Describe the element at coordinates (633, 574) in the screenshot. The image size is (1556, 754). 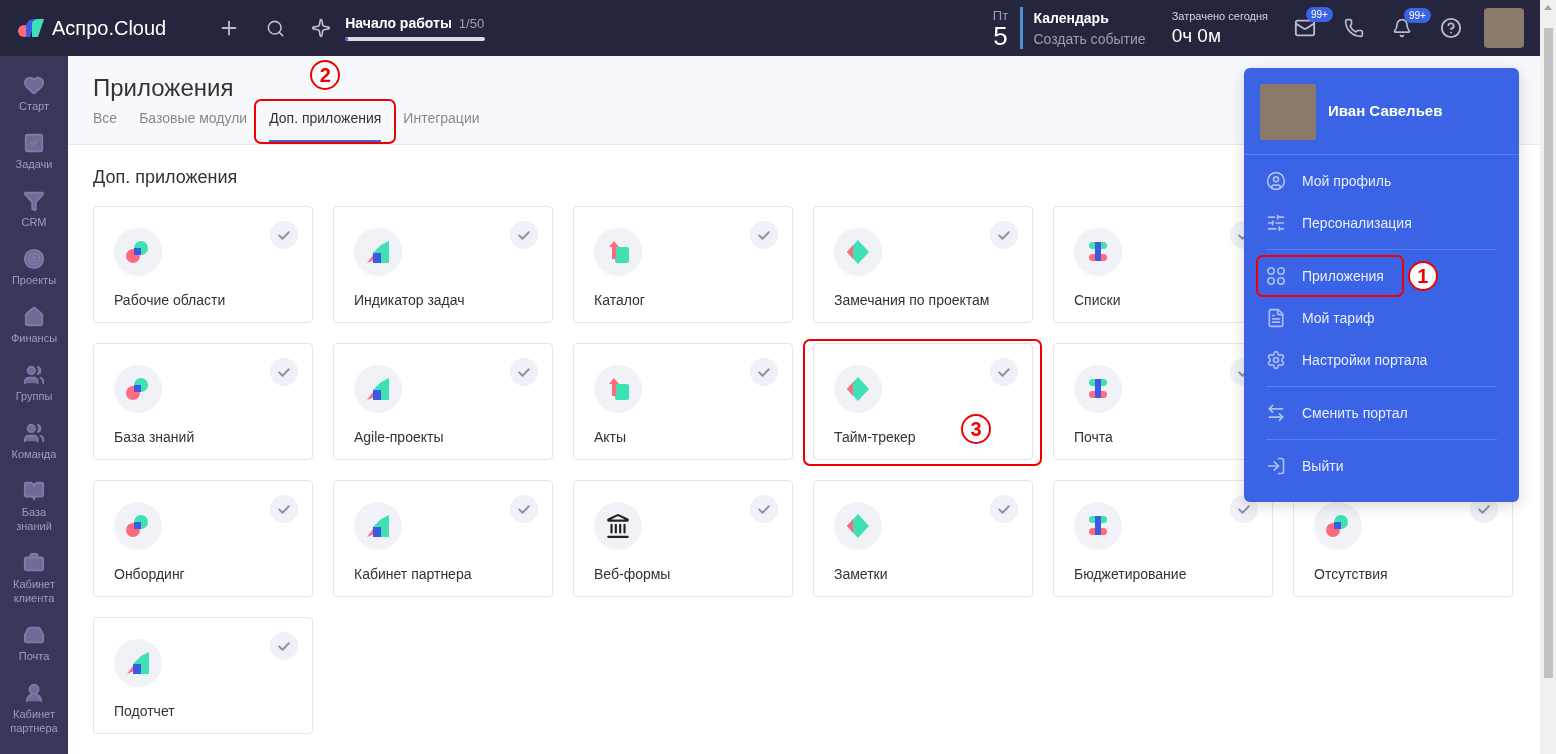
I see `app-name: Веб-формы` at that location.